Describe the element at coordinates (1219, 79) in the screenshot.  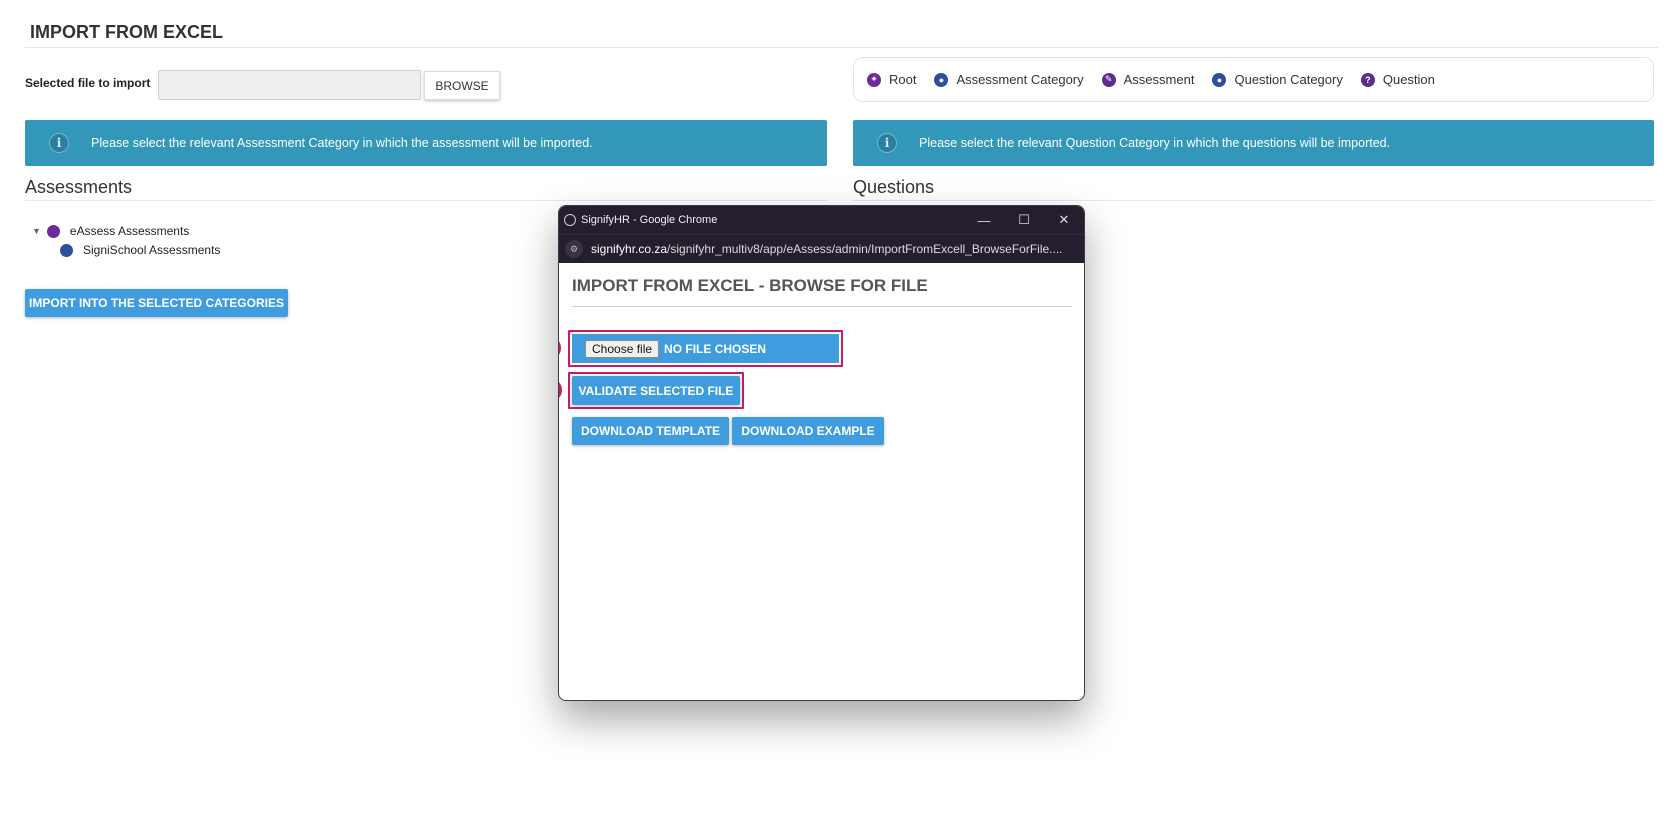
I see `question-category-icon: ●` at that location.